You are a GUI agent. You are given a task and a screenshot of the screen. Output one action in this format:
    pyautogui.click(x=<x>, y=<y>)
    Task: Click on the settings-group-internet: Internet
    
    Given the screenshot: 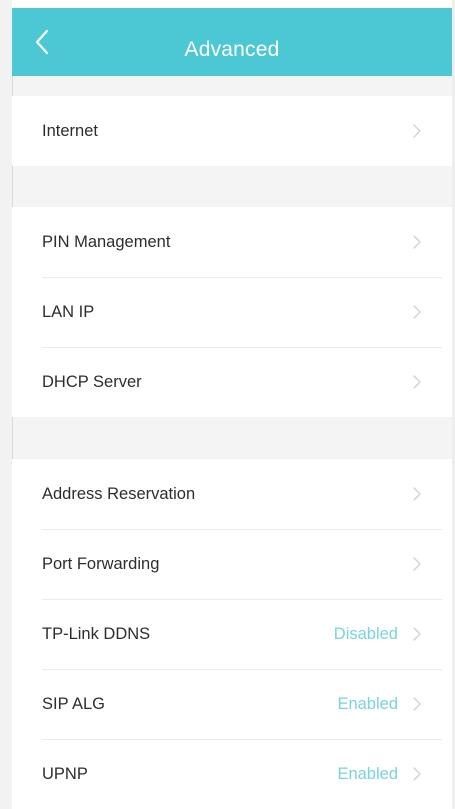 What is the action you would take?
    pyautogui.click(x=232, y=131)
    